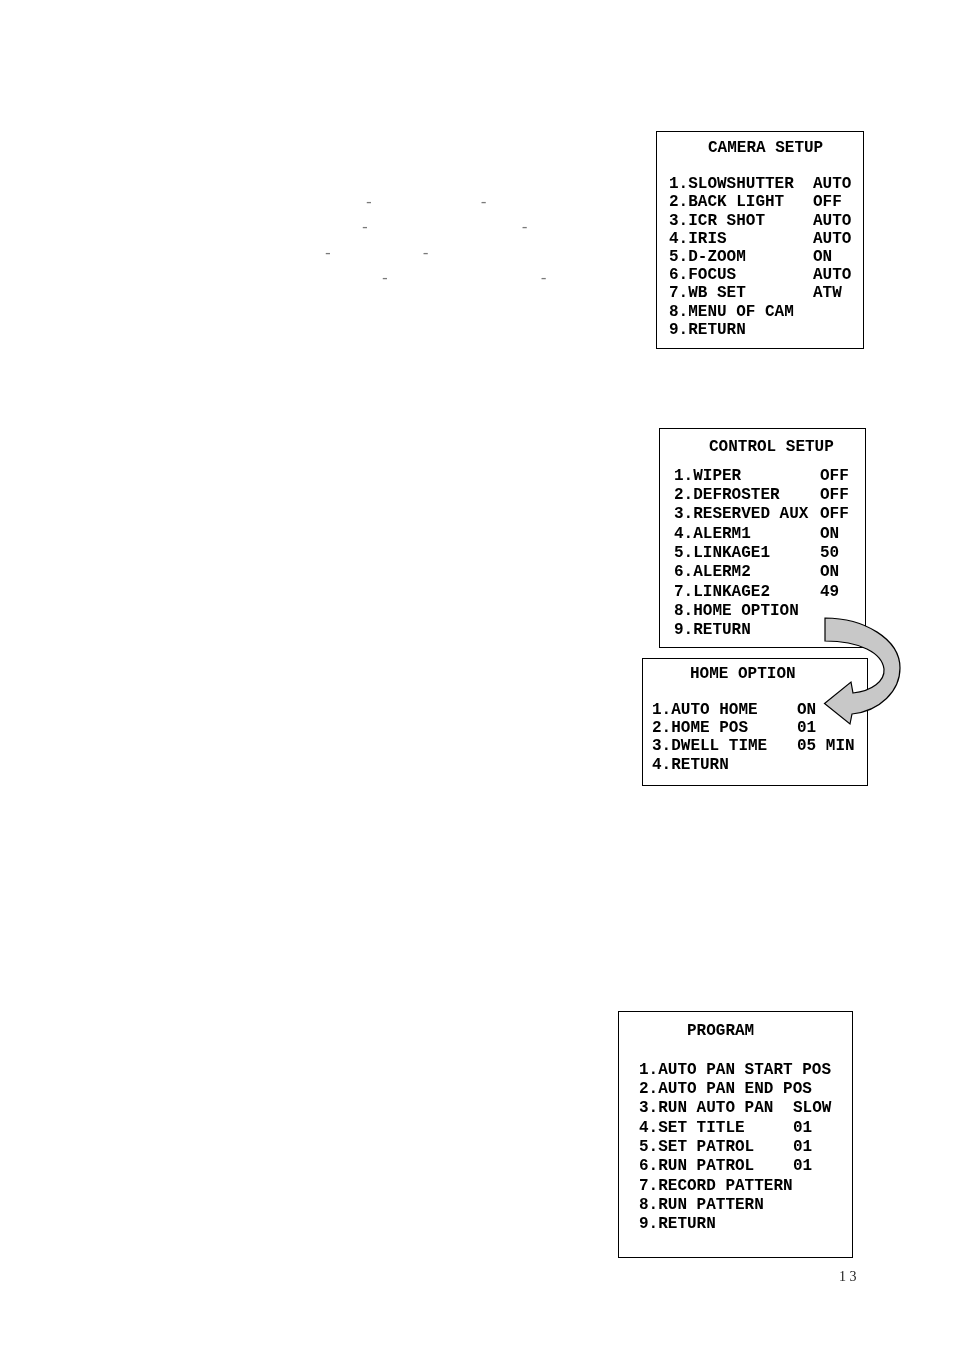 The height and width of the screenshot is (1351, 954). I want to click on menu-item-value: 05 MIN, so click(826, 746).